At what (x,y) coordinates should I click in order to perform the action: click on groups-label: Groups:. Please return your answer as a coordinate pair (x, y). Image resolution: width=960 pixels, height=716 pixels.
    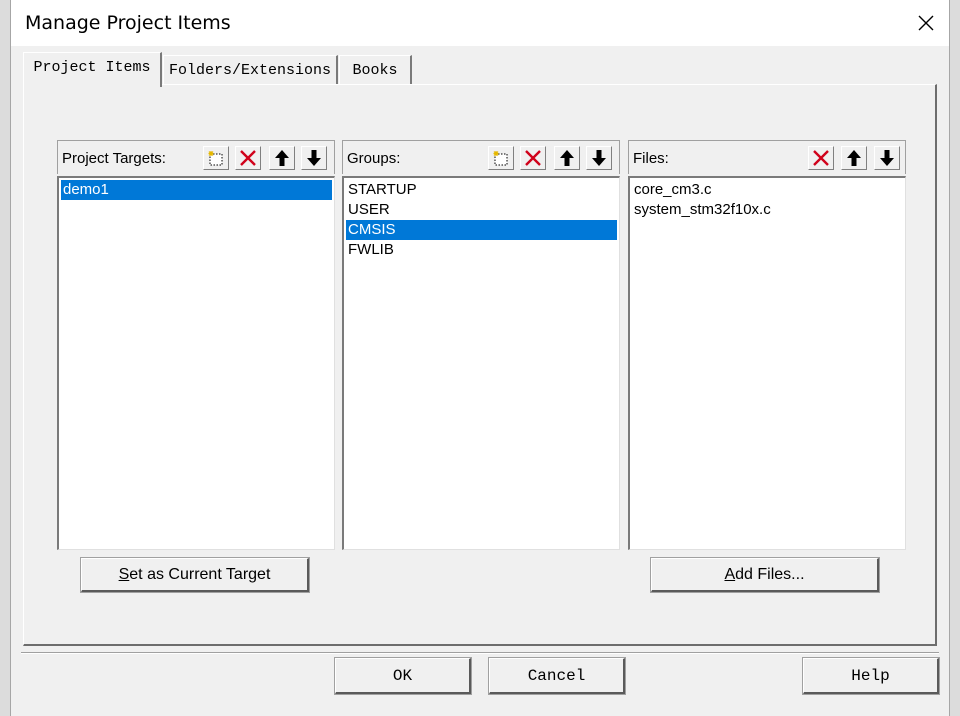
    Looking at the image, I should click on (374, 158).